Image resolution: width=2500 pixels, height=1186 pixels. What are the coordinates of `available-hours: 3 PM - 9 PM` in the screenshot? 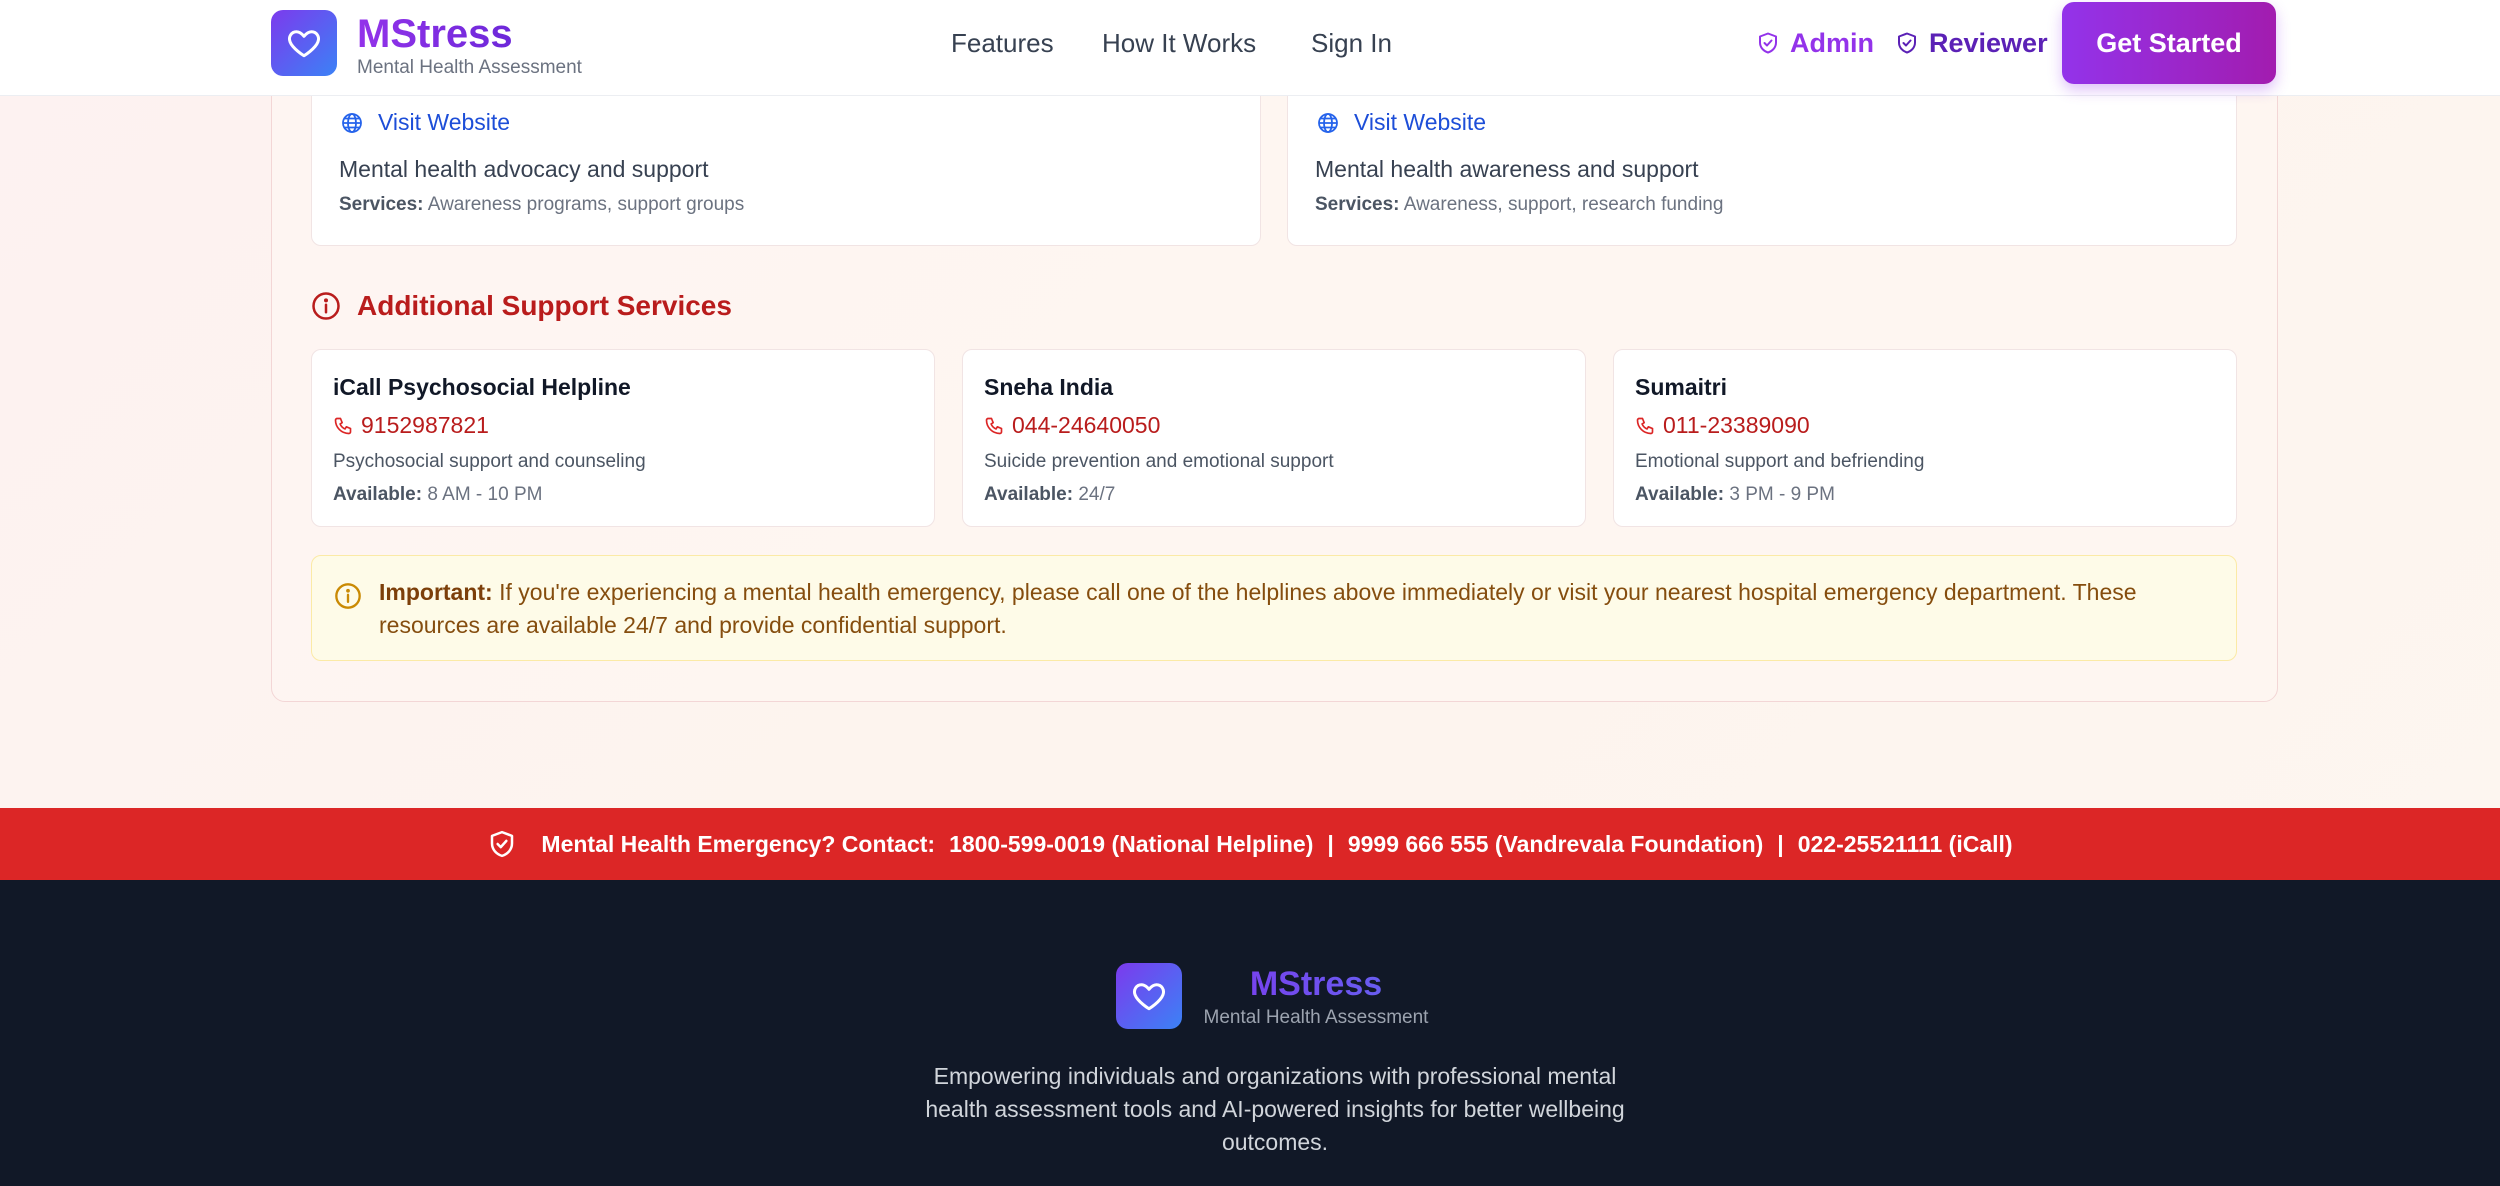 It's located at (1782, 494).